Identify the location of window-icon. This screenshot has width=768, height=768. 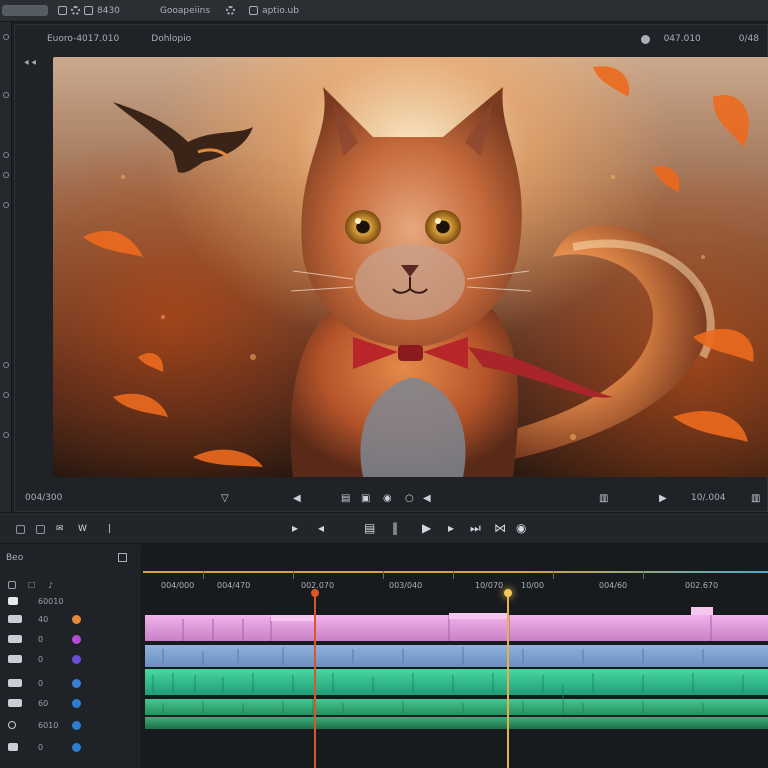
(62, 10).